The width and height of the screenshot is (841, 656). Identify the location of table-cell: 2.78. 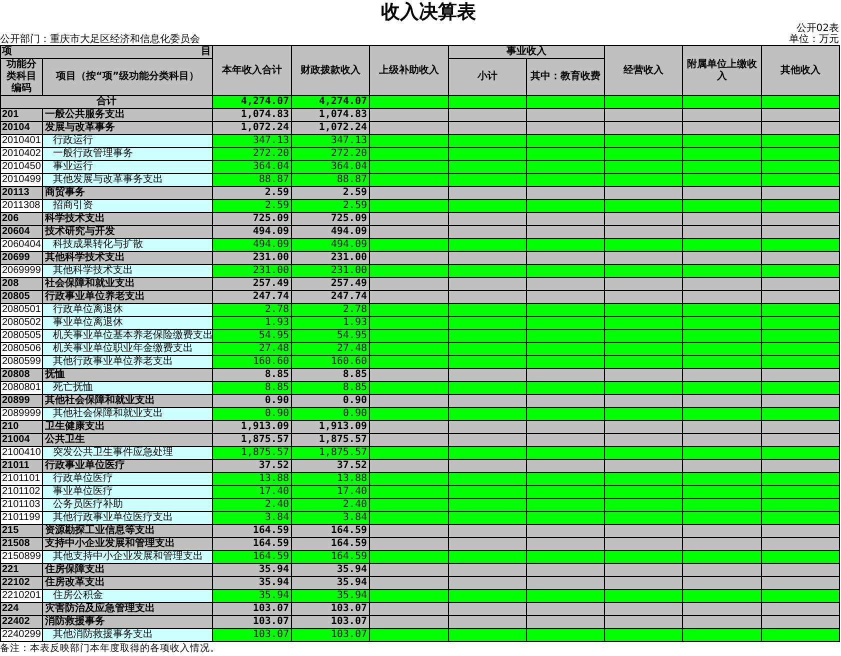
(331, 310).